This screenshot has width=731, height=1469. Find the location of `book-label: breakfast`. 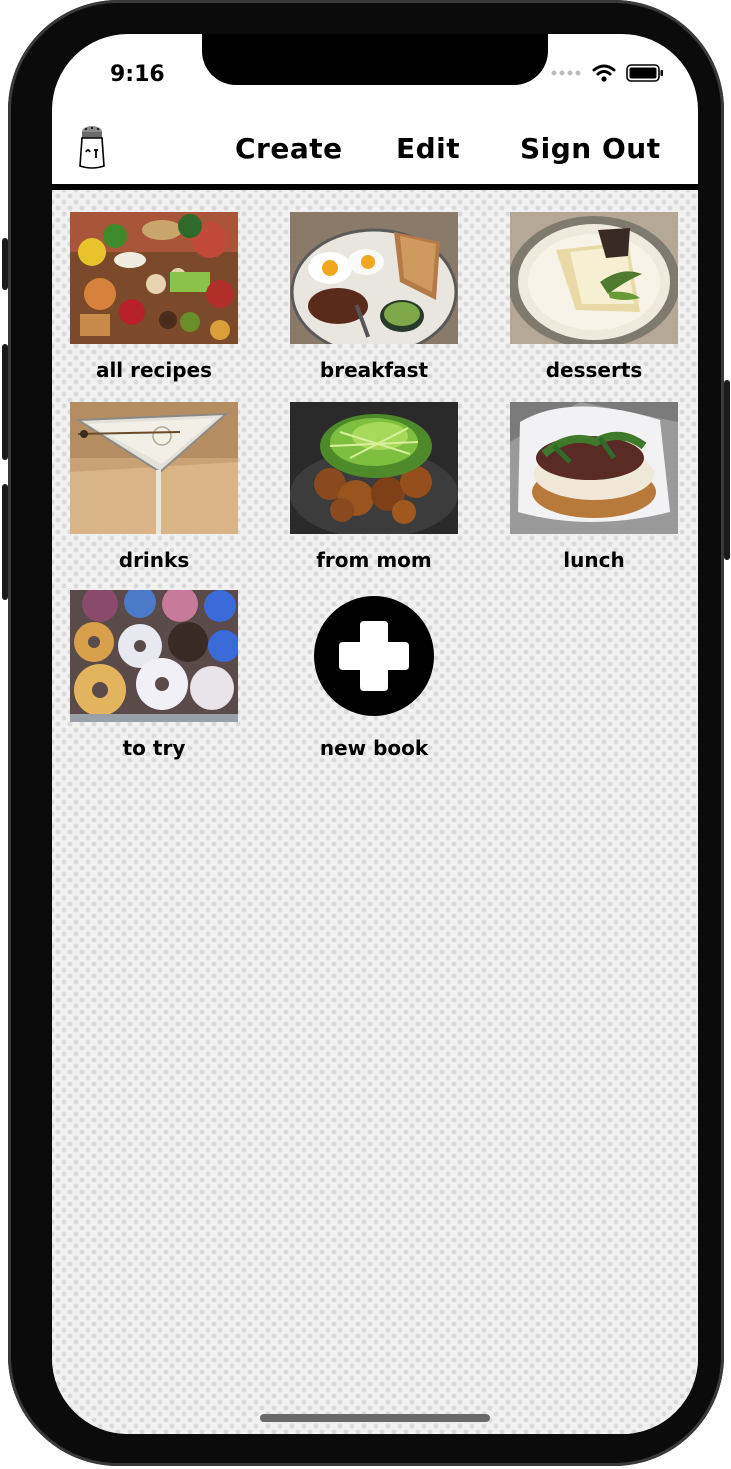

book-label: breakfast is located at coordinates (374, 370).